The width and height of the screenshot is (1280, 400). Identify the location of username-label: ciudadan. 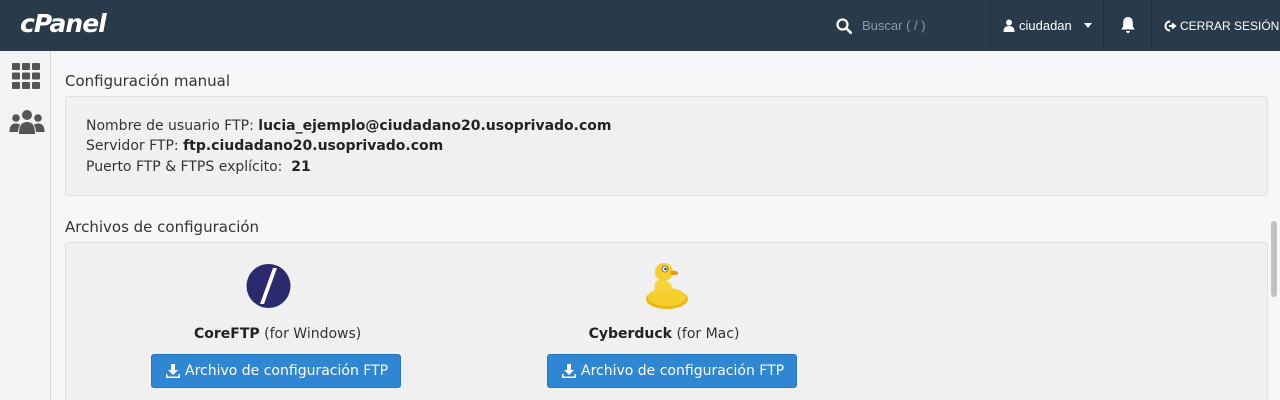
(1045, 25).